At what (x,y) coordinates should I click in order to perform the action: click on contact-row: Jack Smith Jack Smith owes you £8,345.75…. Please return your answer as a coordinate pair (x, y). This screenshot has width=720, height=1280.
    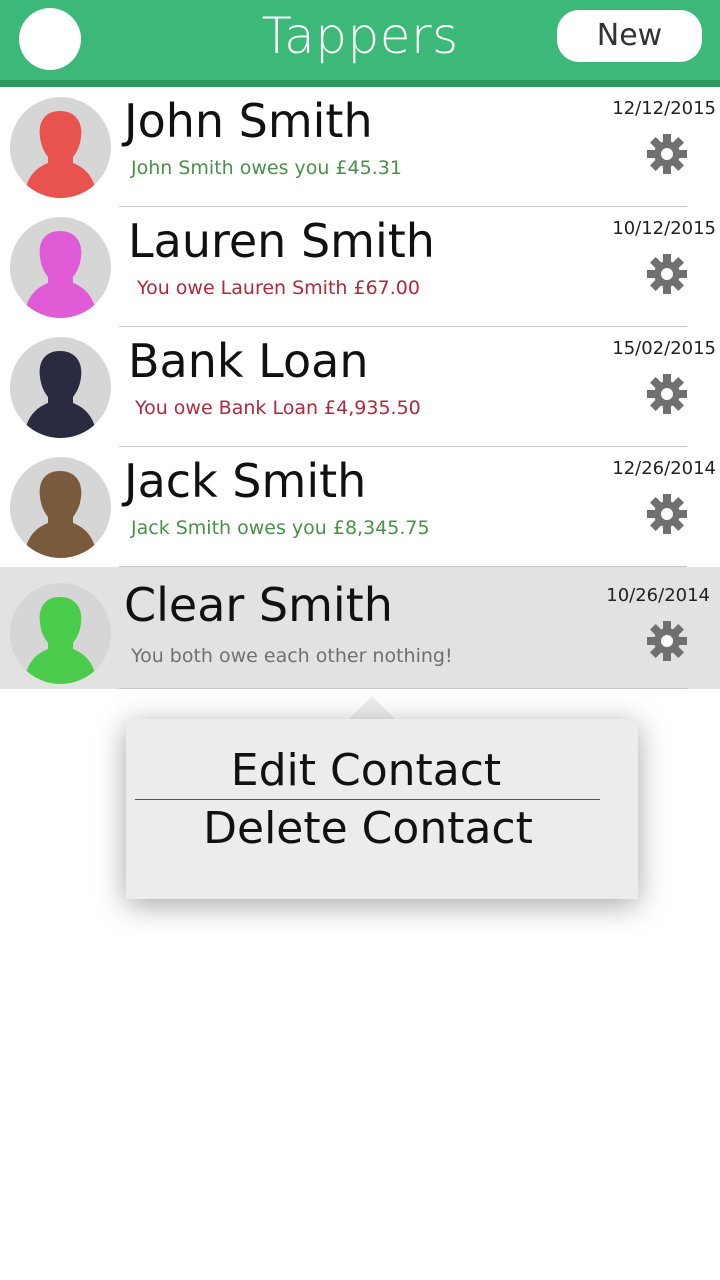
    Looking at the image, I should click on (360, 507).